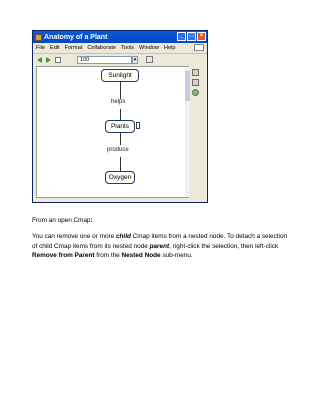  I want to click on menu-window: Window, so click(149, 48).